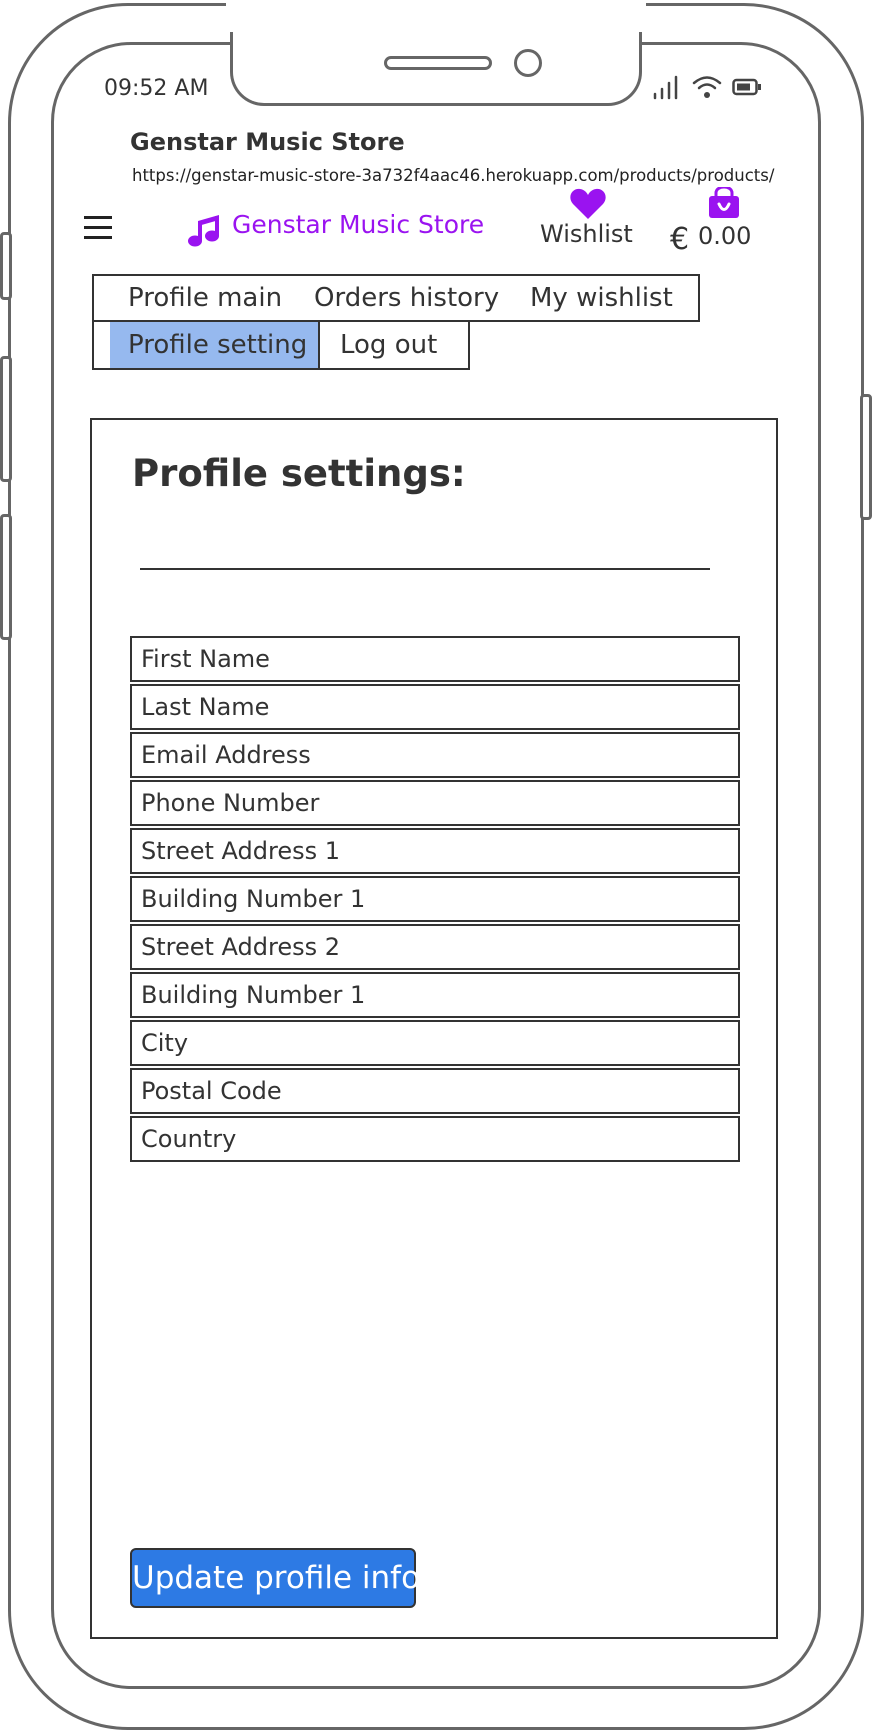 This screenshot has width=872, height=1734. I want to click on hamburger-icon, so click(98, 228).